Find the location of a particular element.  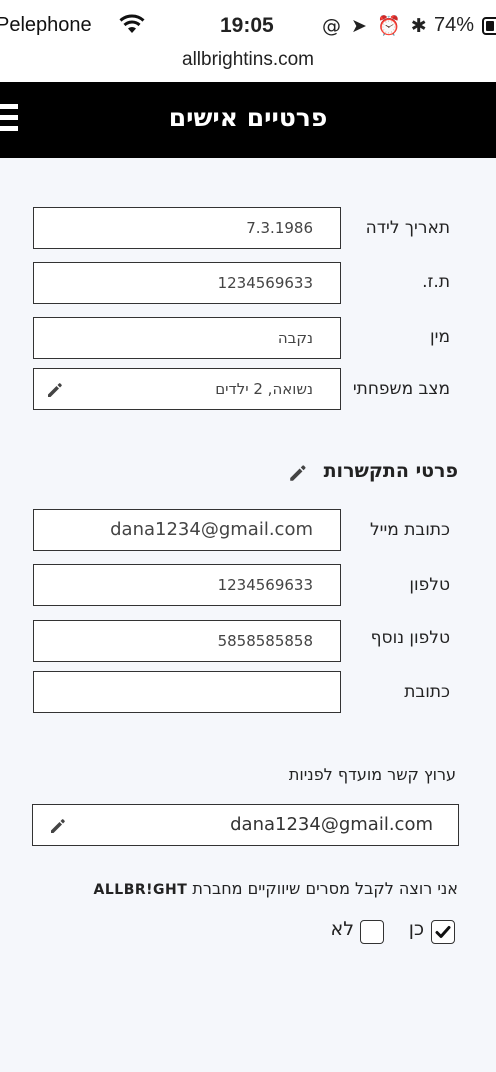

gender-label: מין is located at coordinates (440, 337).